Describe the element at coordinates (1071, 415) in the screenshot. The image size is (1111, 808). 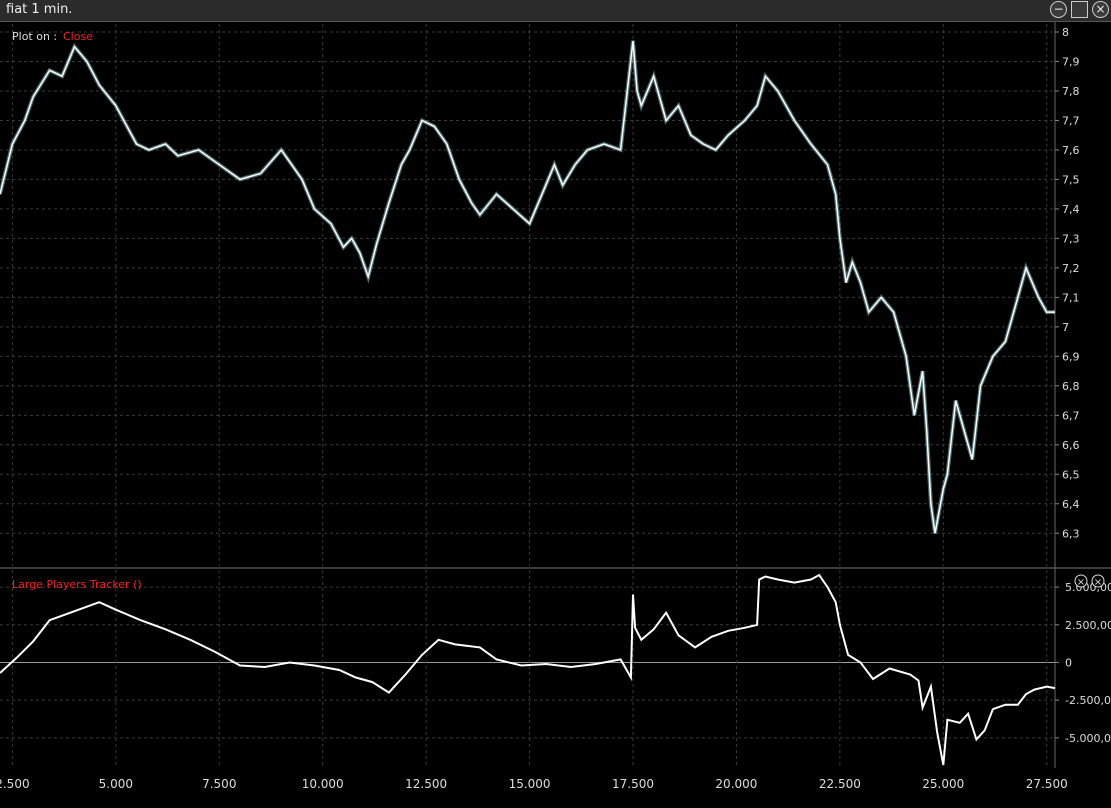
I see `price-y-tick-label: 6,7` at that location.